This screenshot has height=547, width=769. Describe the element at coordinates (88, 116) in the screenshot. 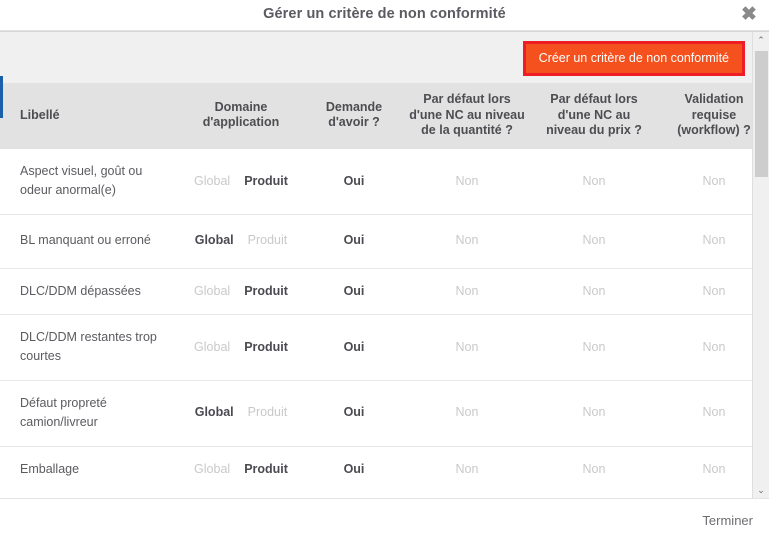

I see `column-header-libelle: Libellé` at that location.